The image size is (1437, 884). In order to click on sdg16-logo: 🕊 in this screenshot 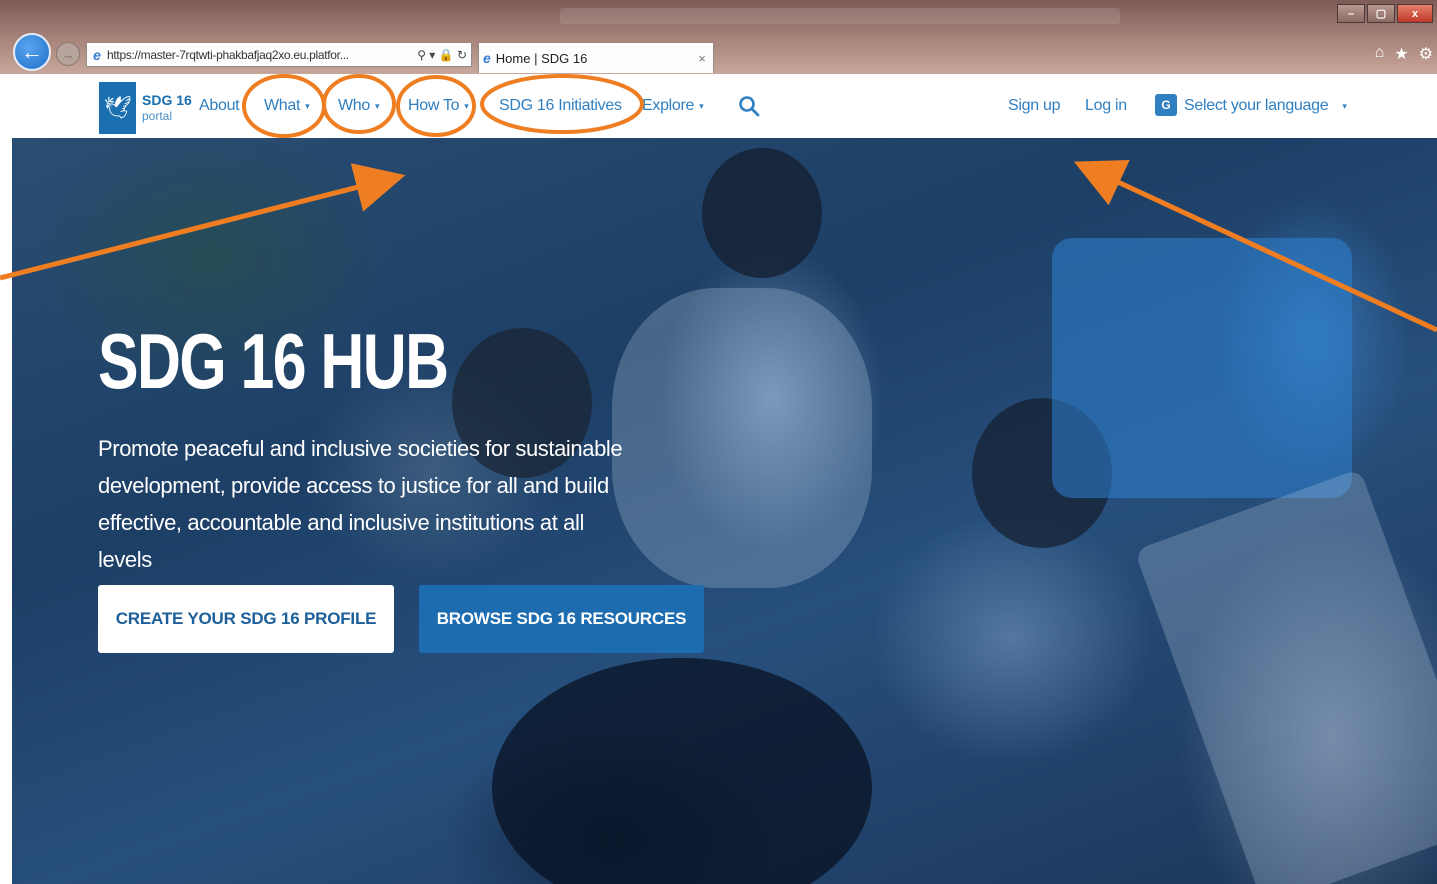, I will do `click(117, 108)`.